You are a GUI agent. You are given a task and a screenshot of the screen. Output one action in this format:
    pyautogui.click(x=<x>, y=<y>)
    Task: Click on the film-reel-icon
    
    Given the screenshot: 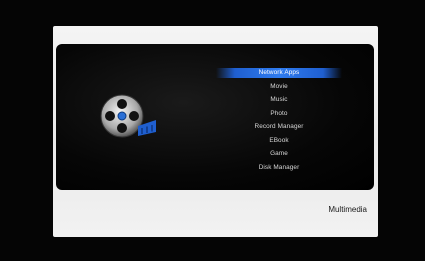 What is the action you would take?
    pyautogui.click(x=128, y=116)
    